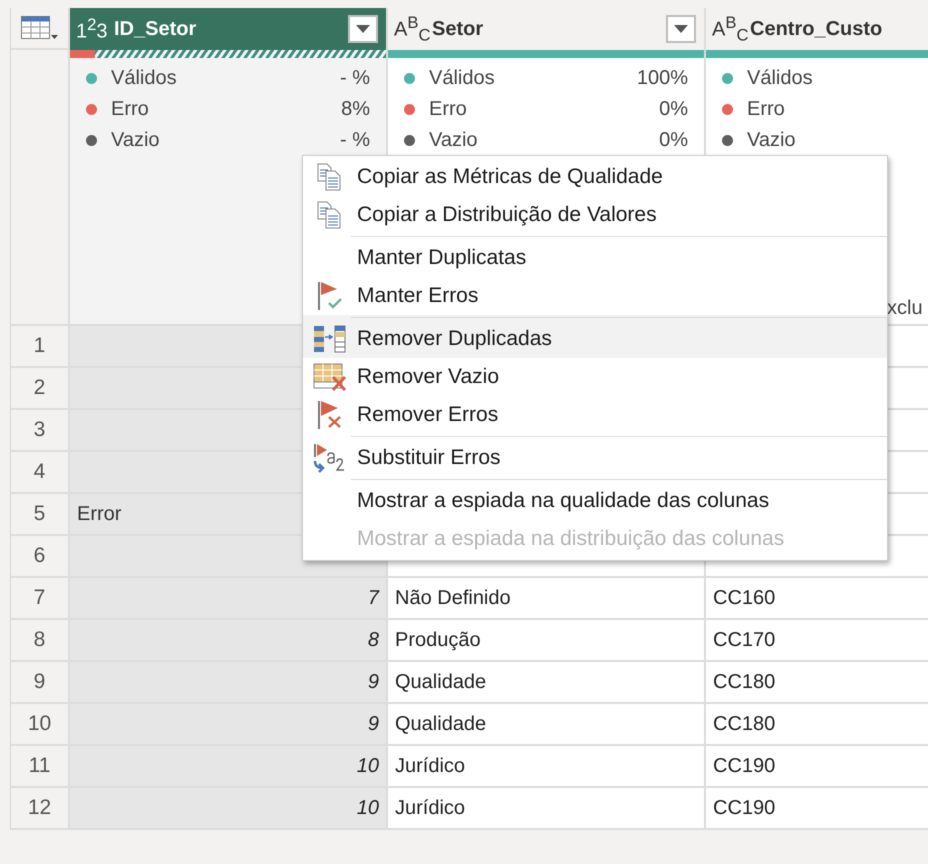 The width and height of the screenshot is (928, 864). What do you see at coordinates (40, 431) in the screenshot?
I see `row-number: 3` at bounding box center [40, 431].